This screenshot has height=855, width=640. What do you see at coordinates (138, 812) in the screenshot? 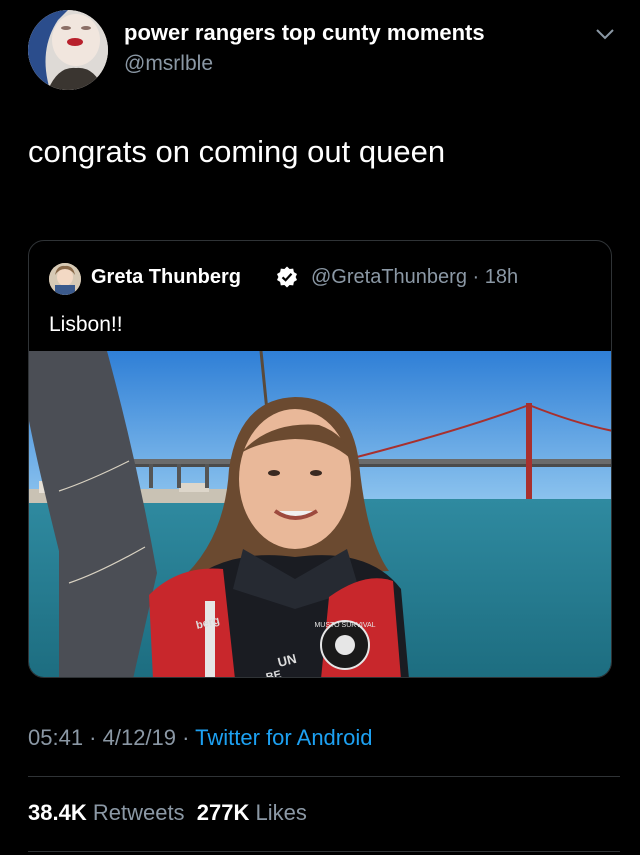
I see `retweets-label: Retweets` at bounding box center [138, 812].